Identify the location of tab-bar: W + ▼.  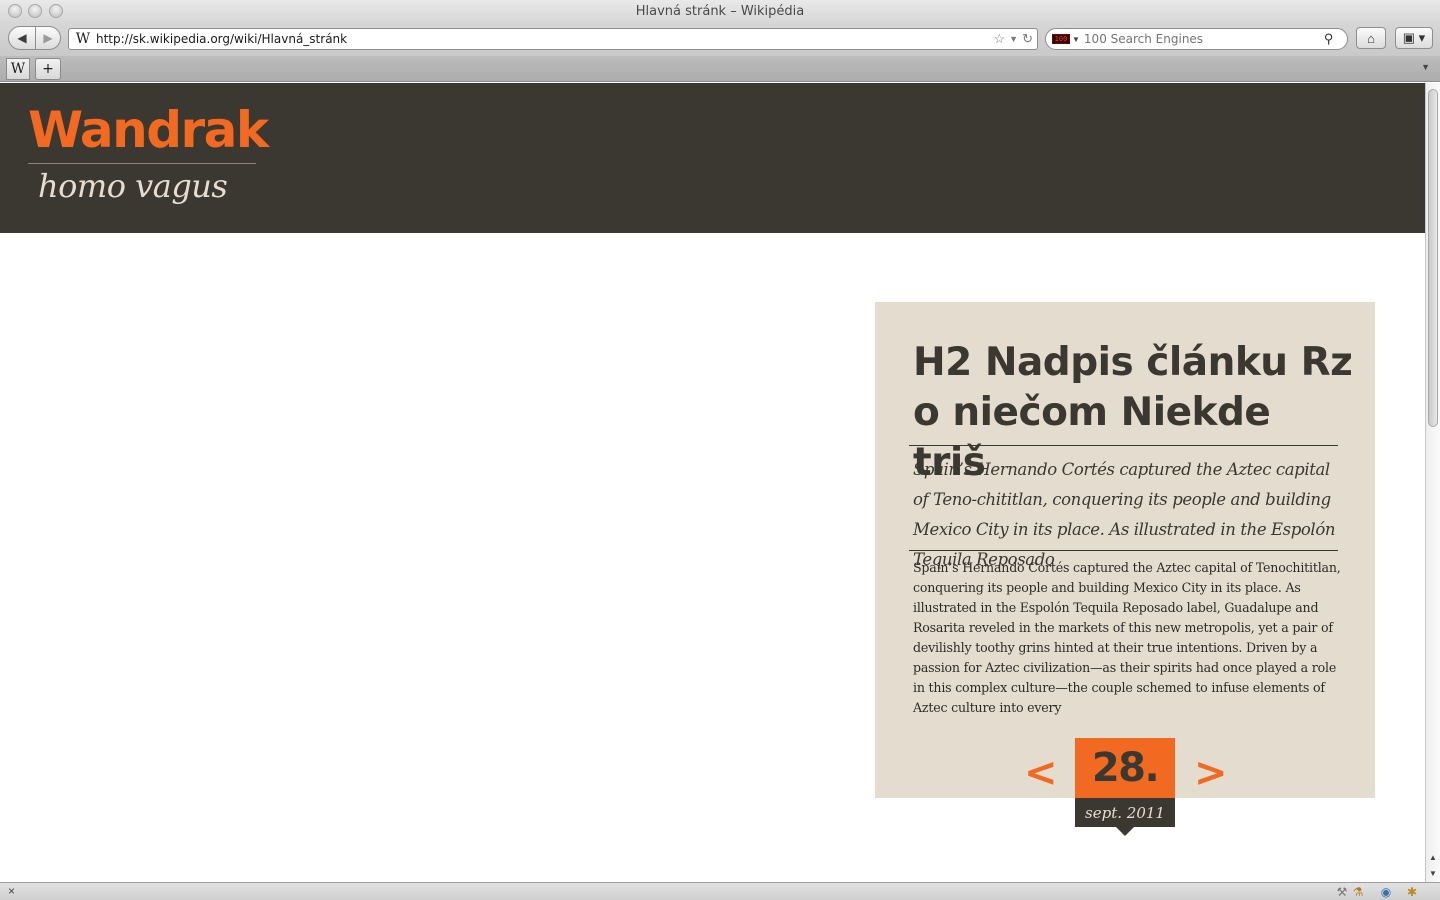
(720, 69).